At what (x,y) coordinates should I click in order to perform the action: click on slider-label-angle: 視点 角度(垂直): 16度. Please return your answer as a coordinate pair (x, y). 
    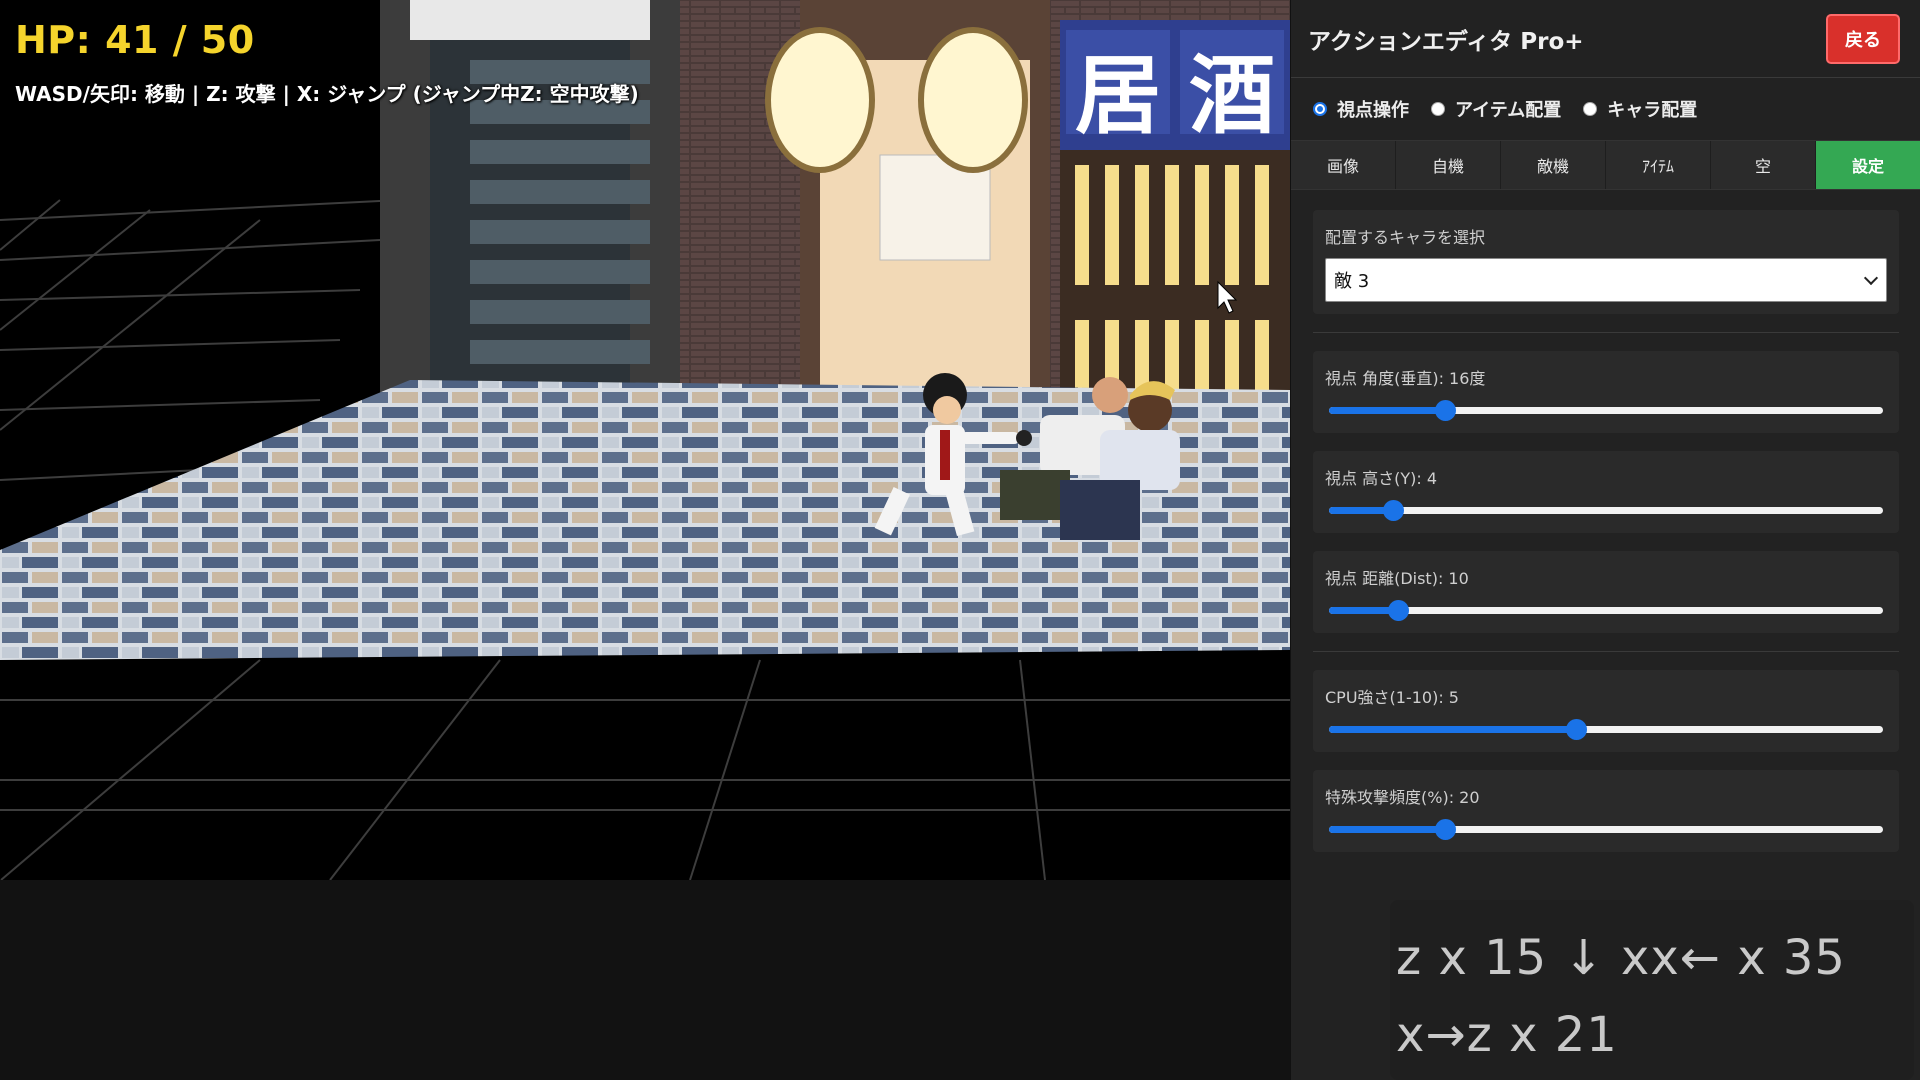
    Looking at the image, I should click on (1405, 378).